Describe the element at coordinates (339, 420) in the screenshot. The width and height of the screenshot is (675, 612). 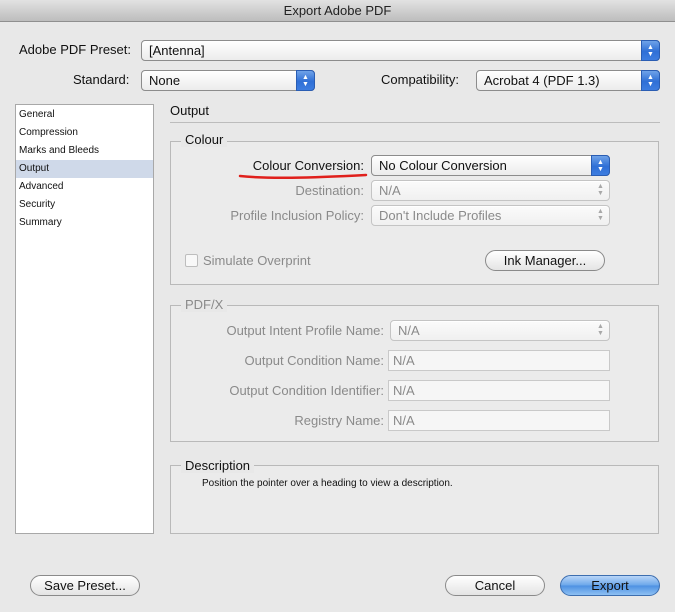
I see `registry-name-label: Registry Name:` at that location.